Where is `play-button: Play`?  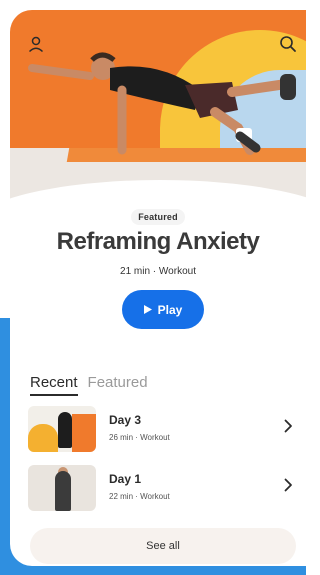 play-button: Play is located at coordinates (163, 309).